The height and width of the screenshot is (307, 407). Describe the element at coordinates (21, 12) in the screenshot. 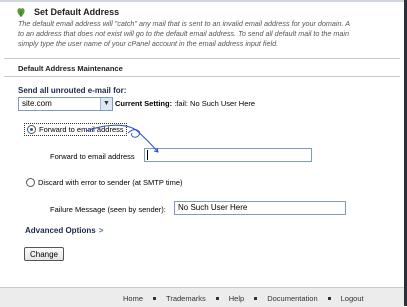

I see `default-address-icon` at that location.